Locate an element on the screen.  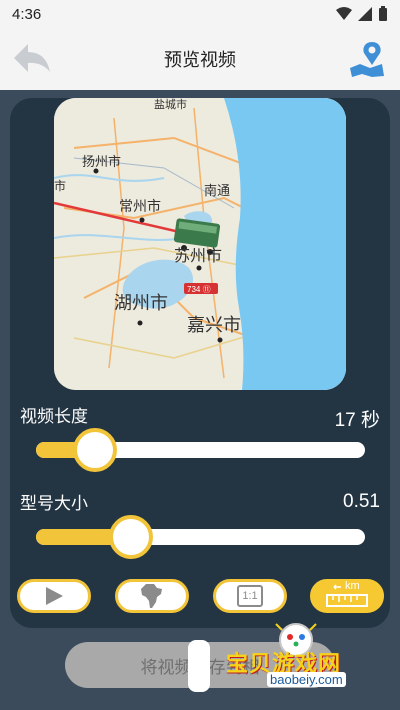
back-arrow-icon is located at coordinates (32, 58).